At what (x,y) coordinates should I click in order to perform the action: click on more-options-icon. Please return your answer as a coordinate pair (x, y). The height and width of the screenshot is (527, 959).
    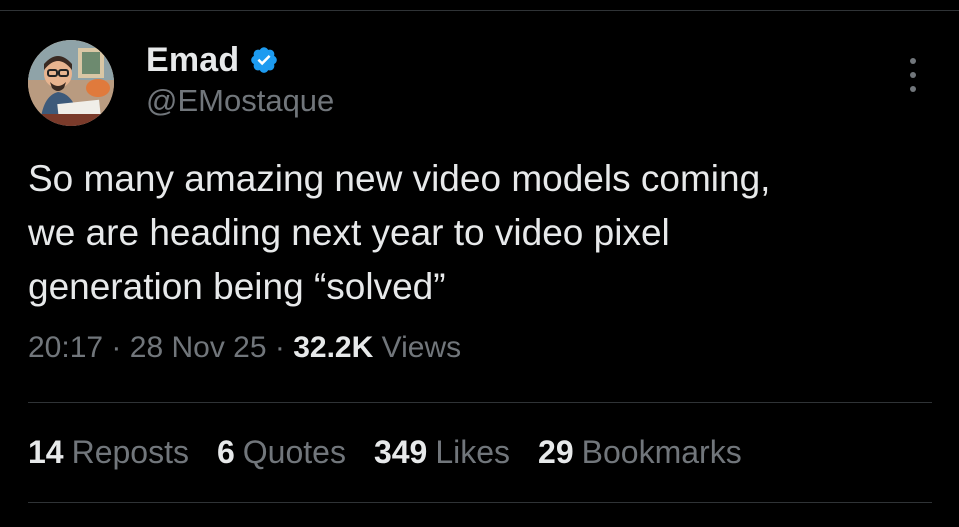
    Looking at the image, I should click on (913, 75).